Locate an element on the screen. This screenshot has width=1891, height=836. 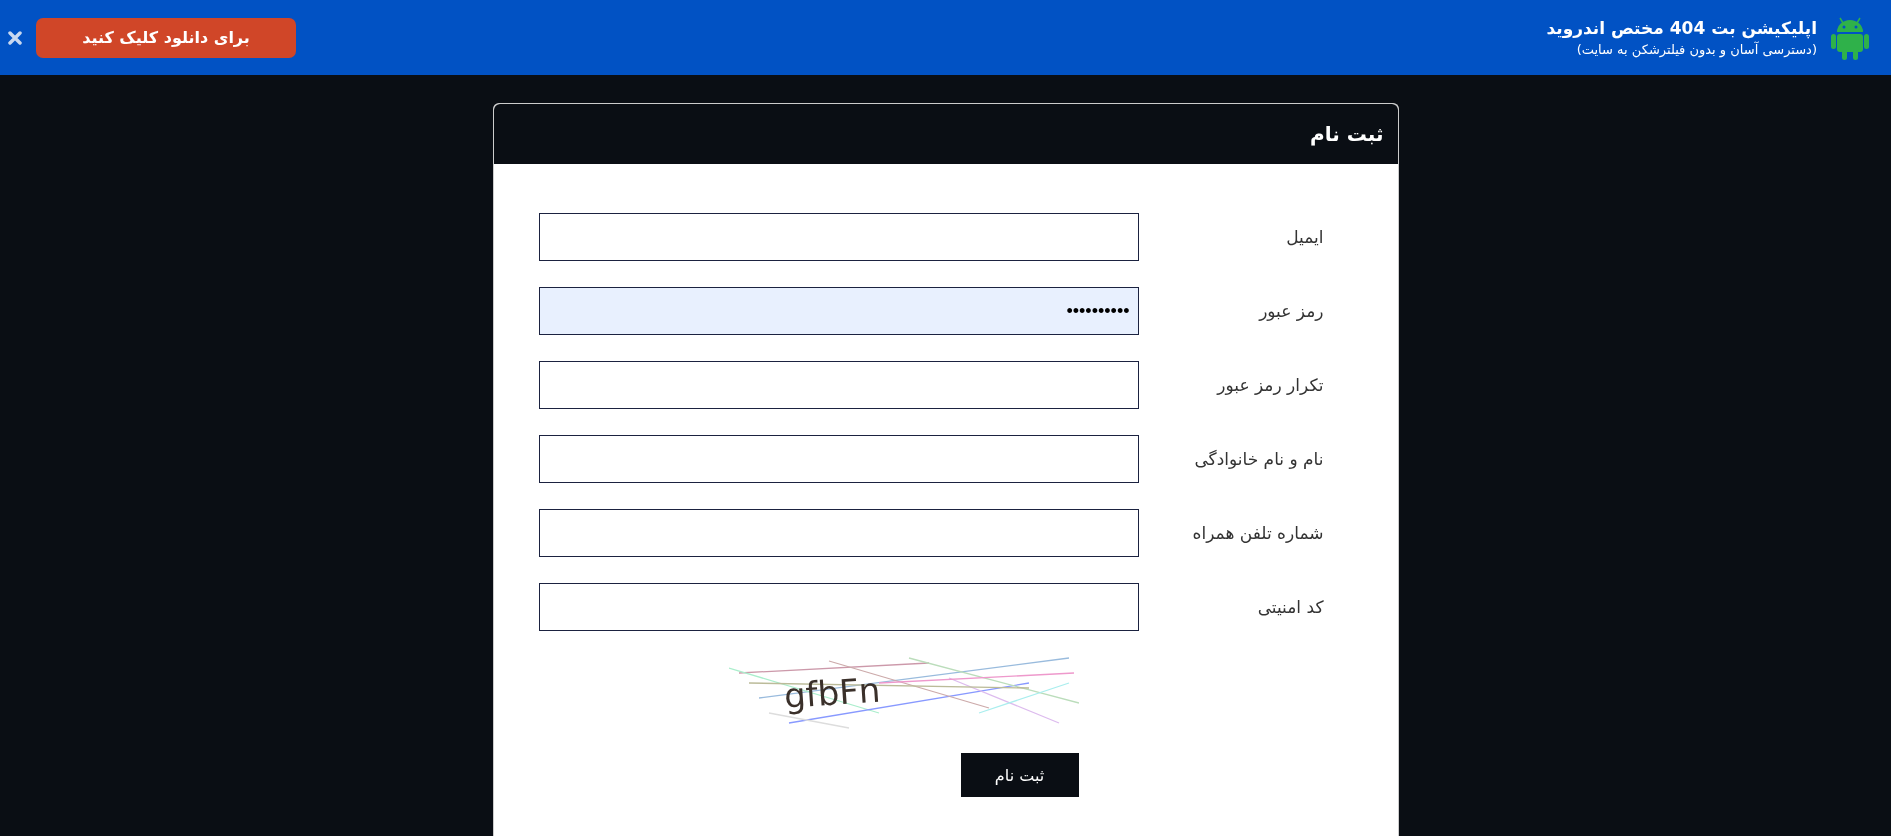
field-label: رمز عبور is located at coordinates (1291, 311).